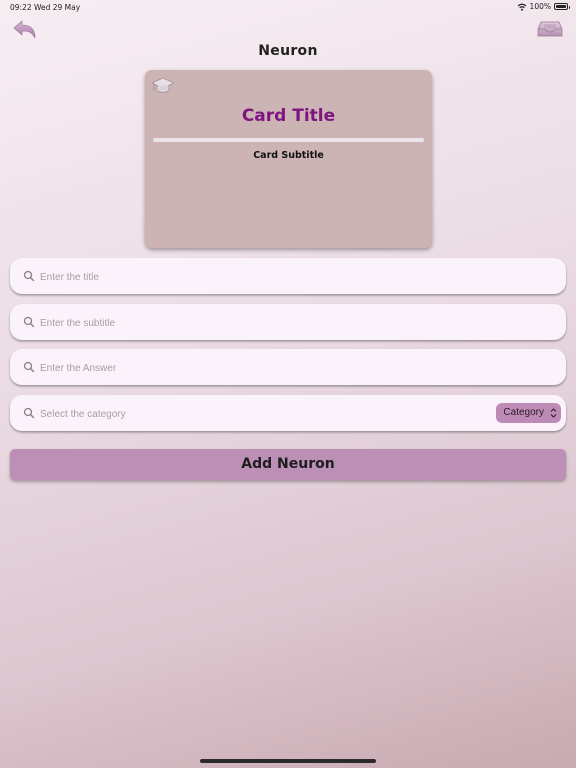 This screenshot has height=768, width=576. What do you see at coordinates (25, 30) in the screenshot?
I see `back-arrow-icon` at bounding box center [25, 30].